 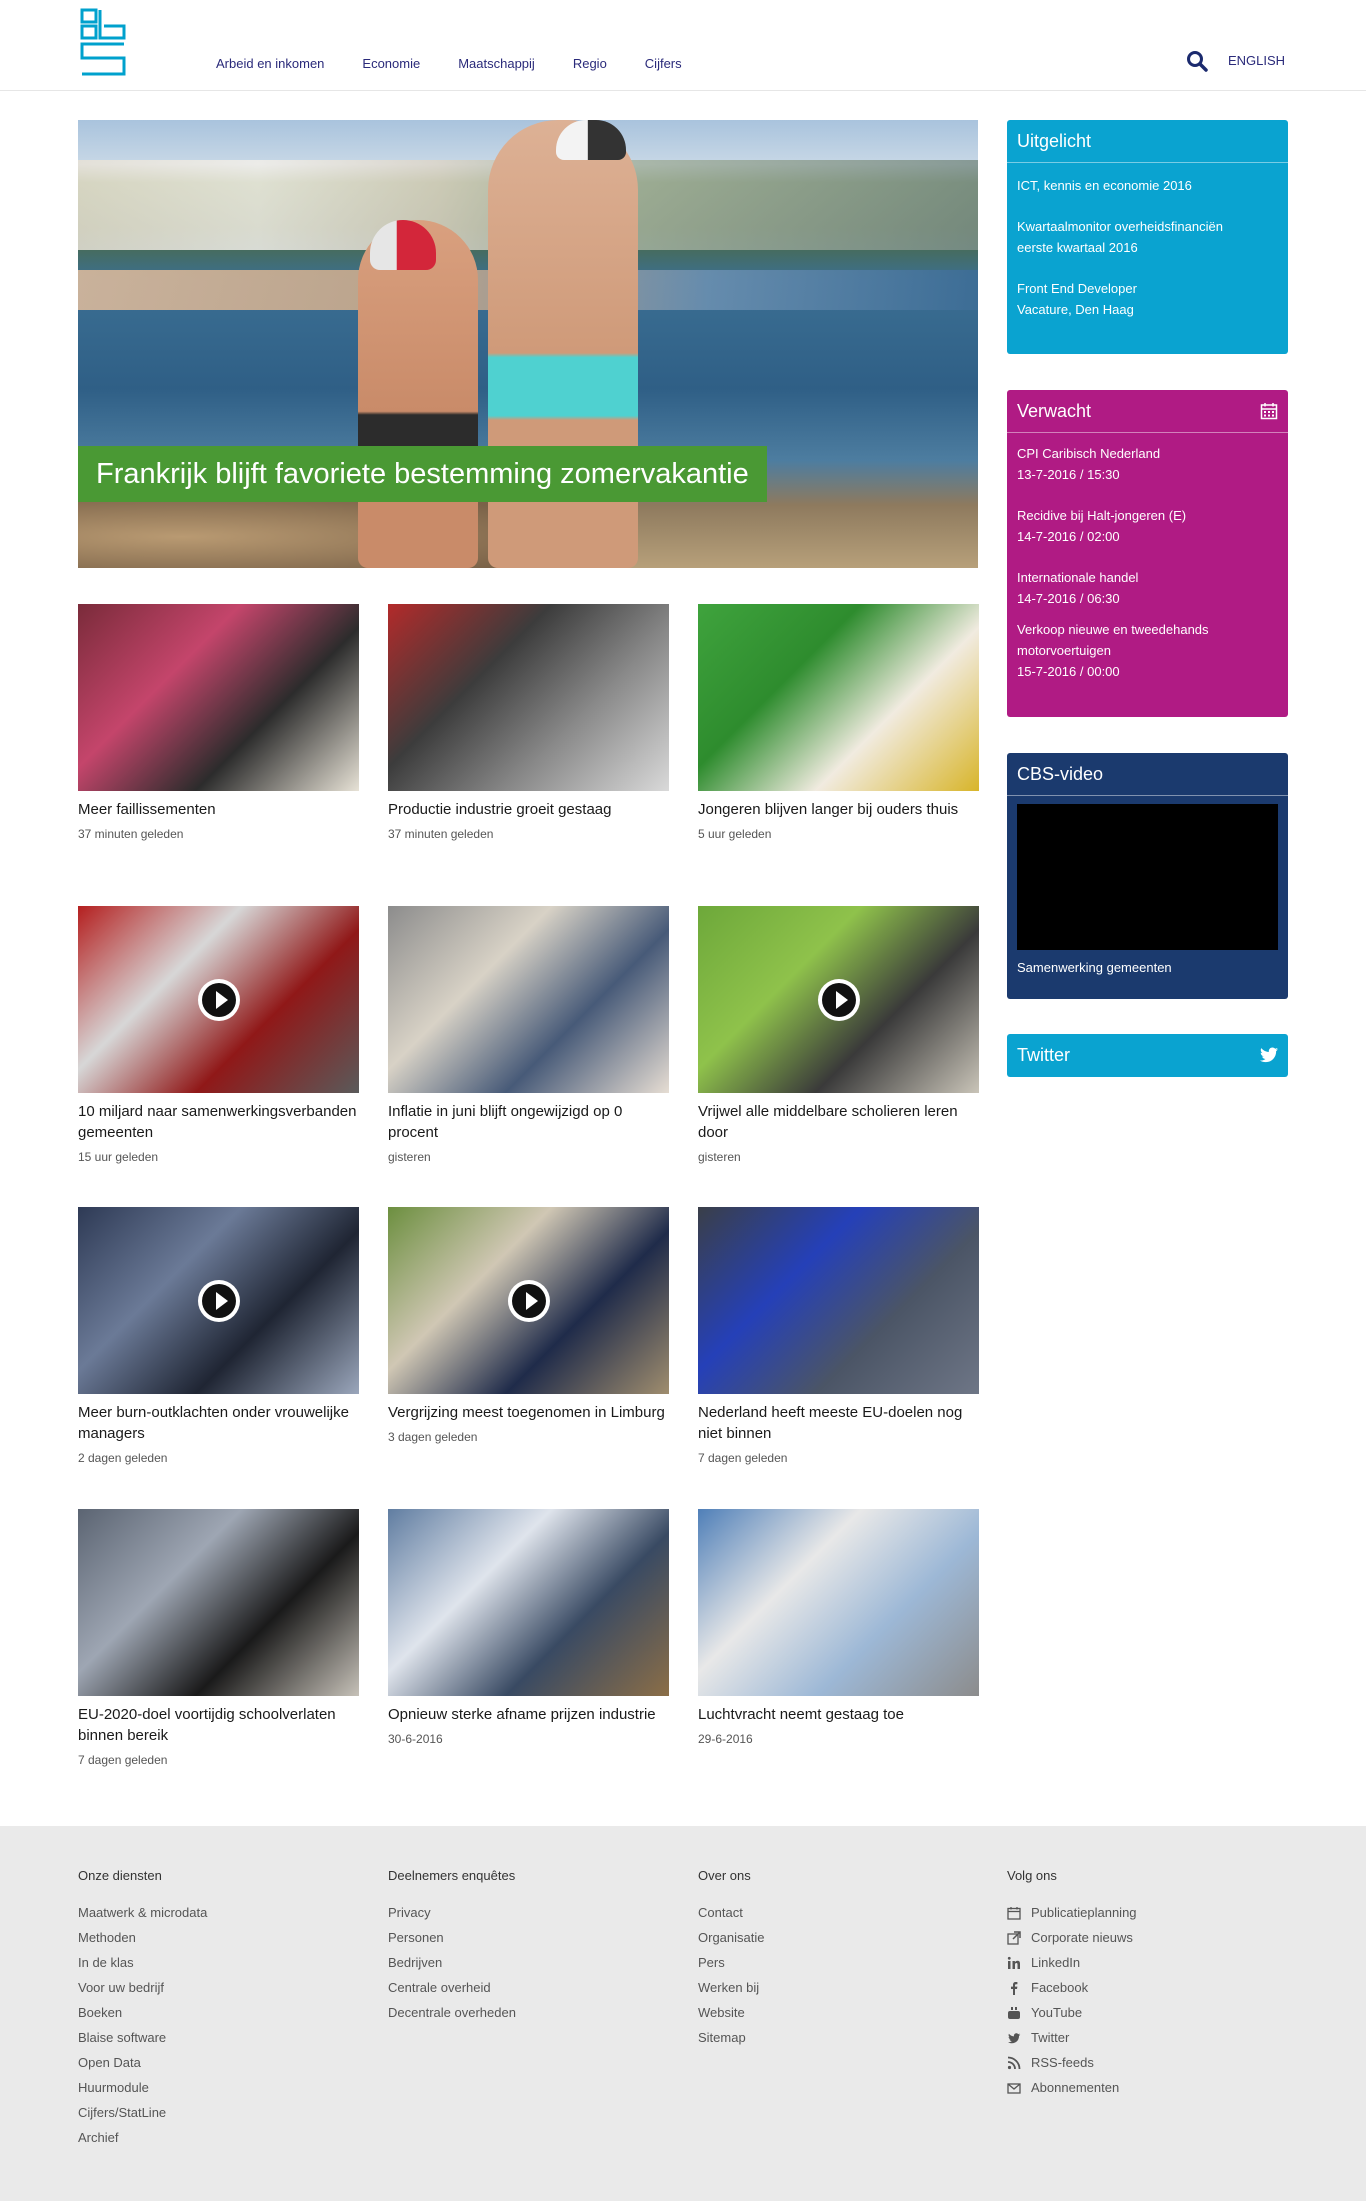 I want to click on news-title: Luchtvracht neemt gestaag toe, so click(x=838, y=1714).